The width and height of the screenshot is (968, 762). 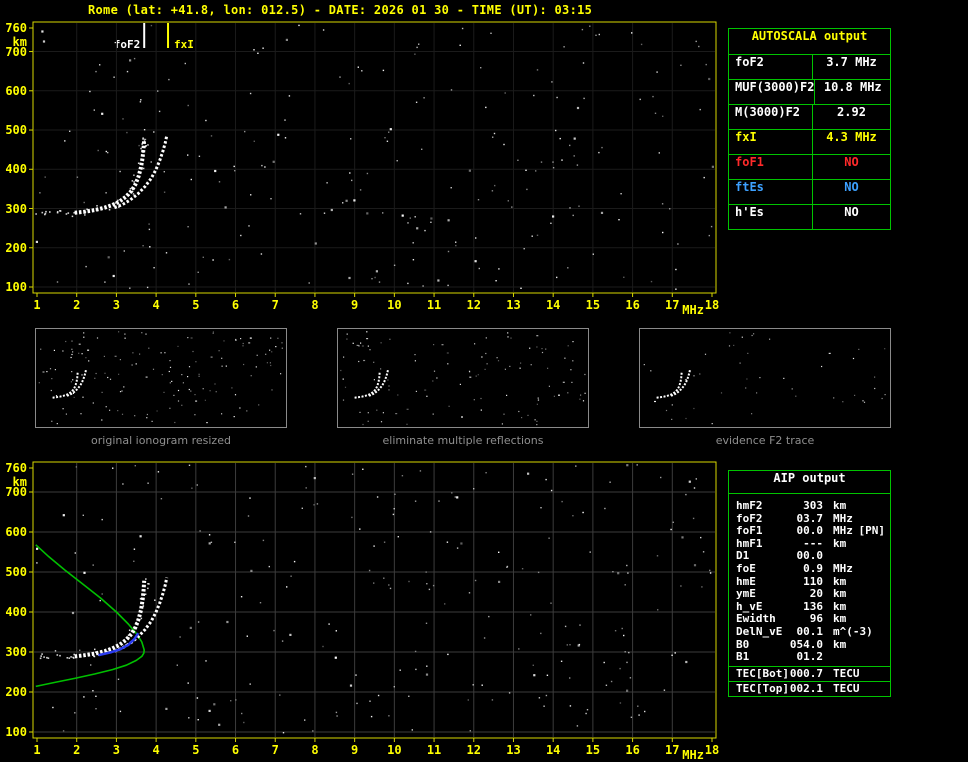 What do you see at coordinates (77, 305) in the screenshot?
I see `x-axis-tick-label: 2` at bounding box center [77, 305].